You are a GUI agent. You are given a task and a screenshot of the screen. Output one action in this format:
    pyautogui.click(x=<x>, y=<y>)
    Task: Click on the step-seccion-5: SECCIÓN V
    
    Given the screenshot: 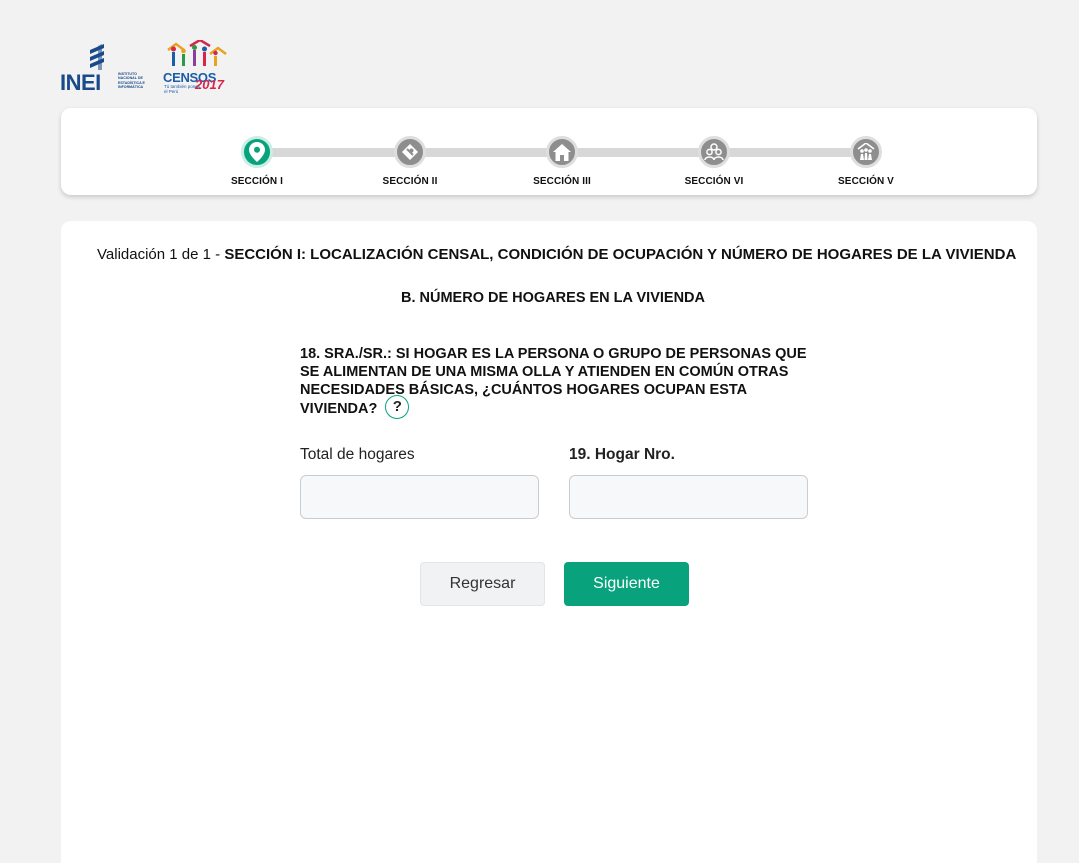 What is the action you would take?
    pyautogui.click(x=866, y=161)
    